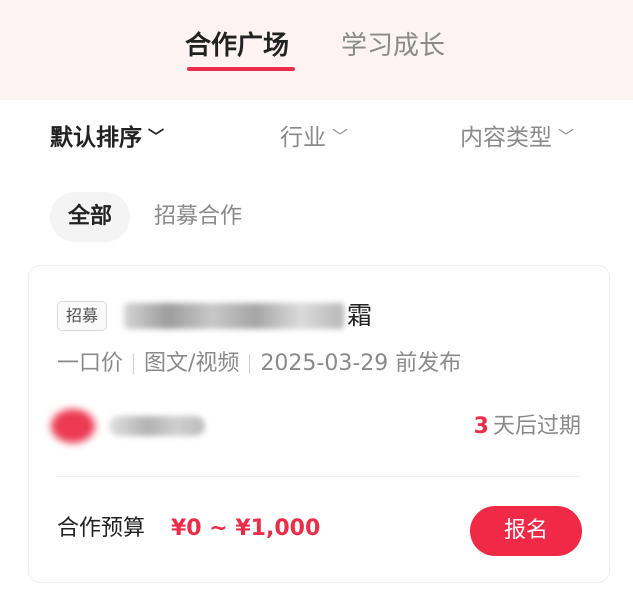 Image resolution: width=633 pixels, height=593 pixels. I want to click on expire-info: 3 天后过期, so click(527, 427).